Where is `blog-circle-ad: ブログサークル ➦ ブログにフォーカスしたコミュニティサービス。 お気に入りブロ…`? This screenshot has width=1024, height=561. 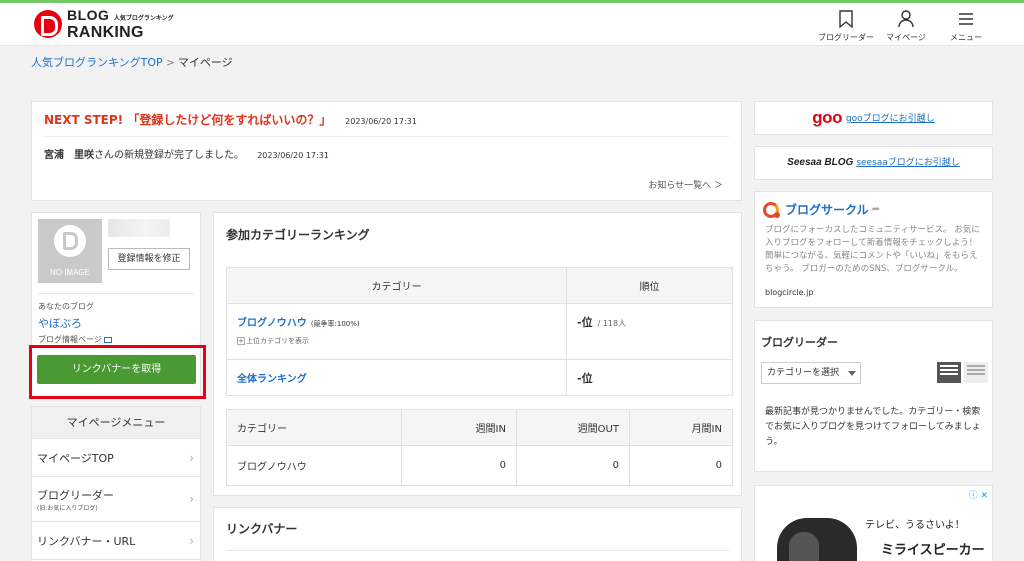 blog-circle-ad: ブログサークル ➦ ブログにフォーカスしたコミュニティサービス。 お気に入りブロ… is located at coordinates (873, 249).